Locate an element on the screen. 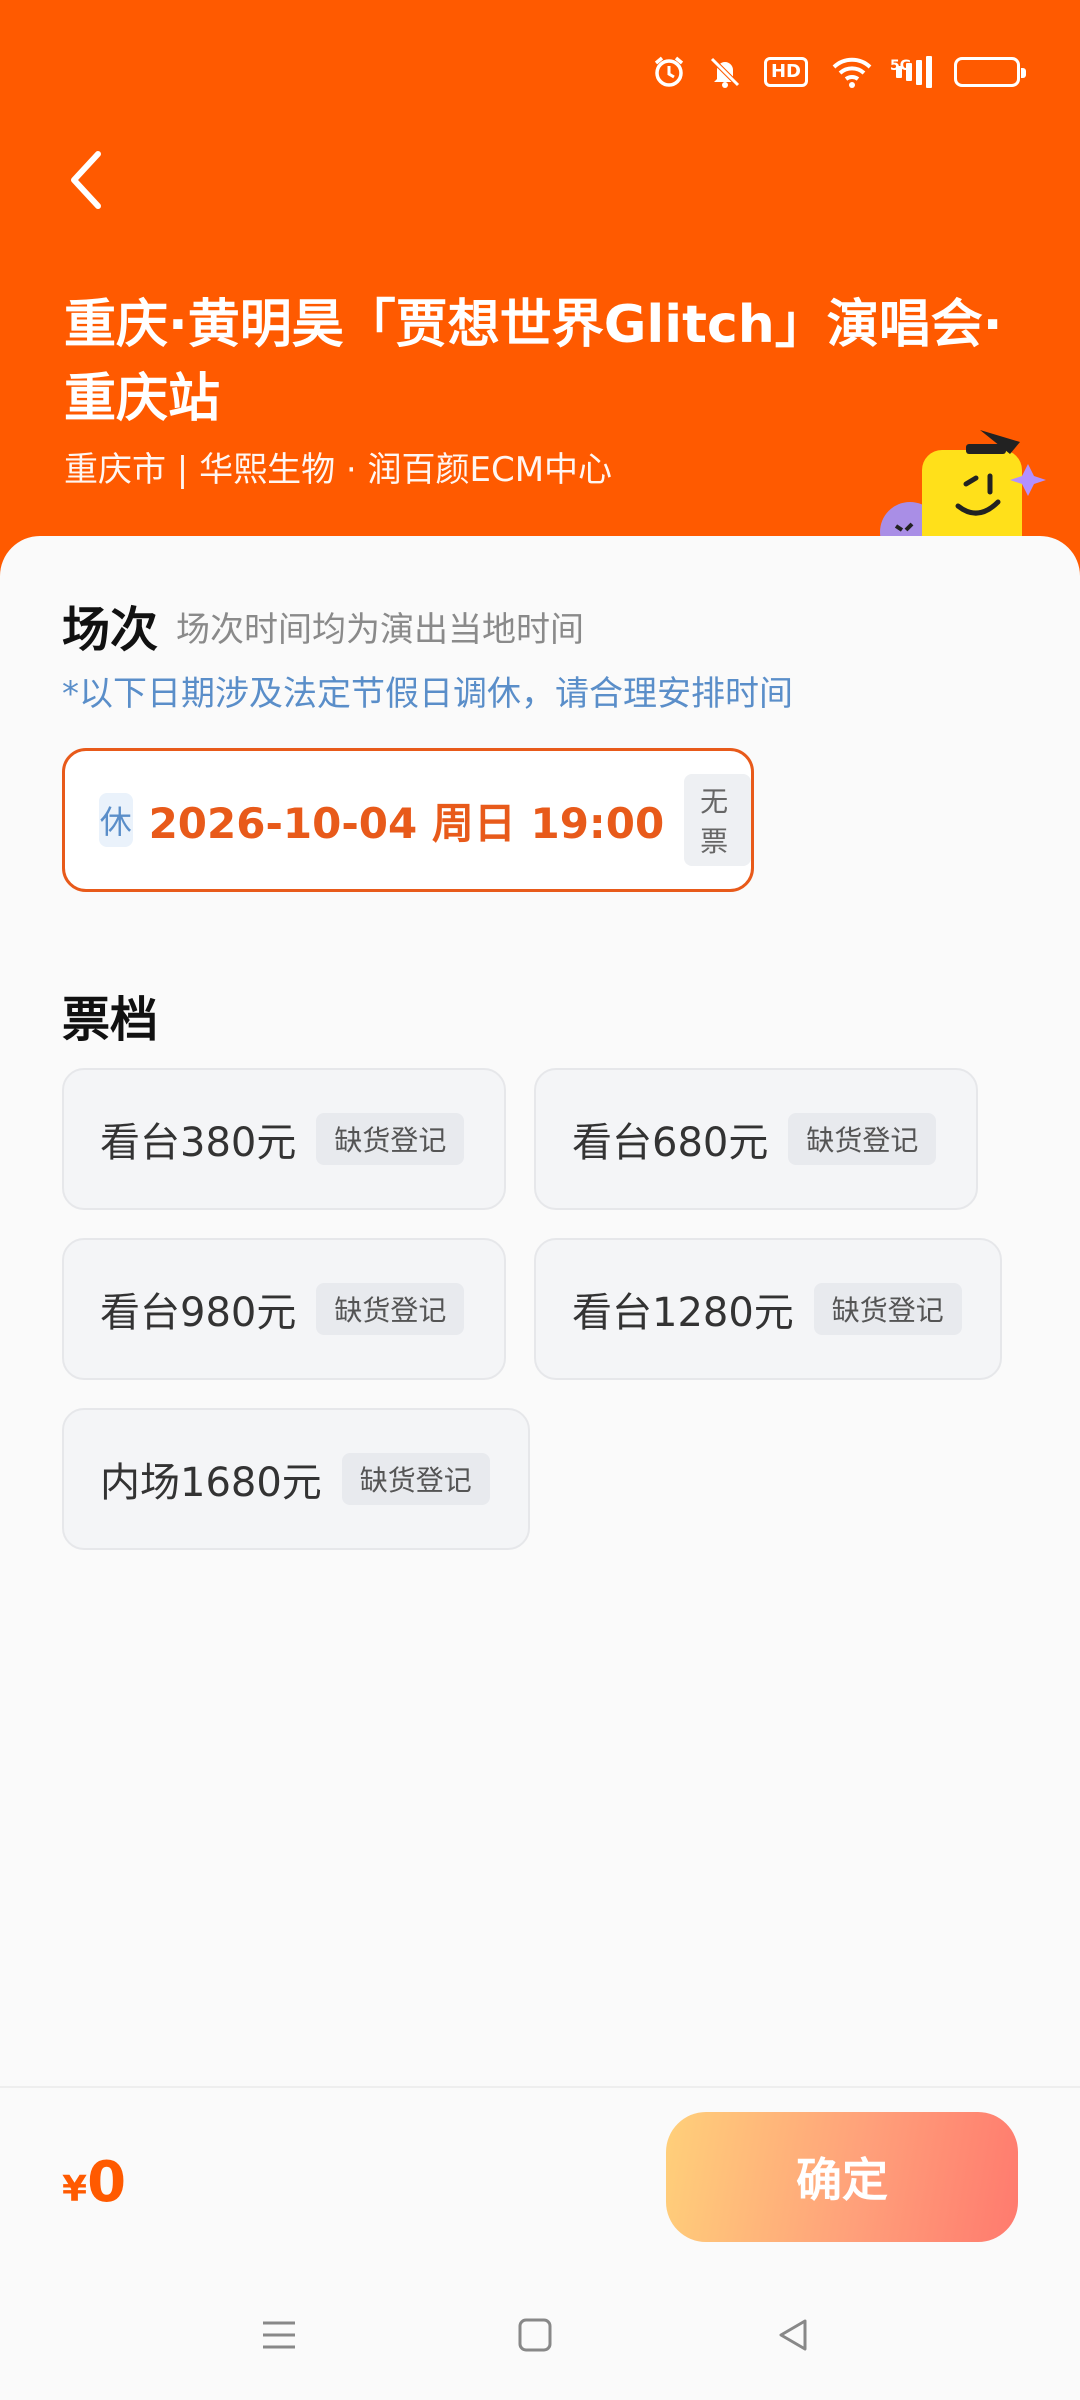 This screenshot has height=2400, width=1080. chevron-left-icon is located at coordinates (86, 180).